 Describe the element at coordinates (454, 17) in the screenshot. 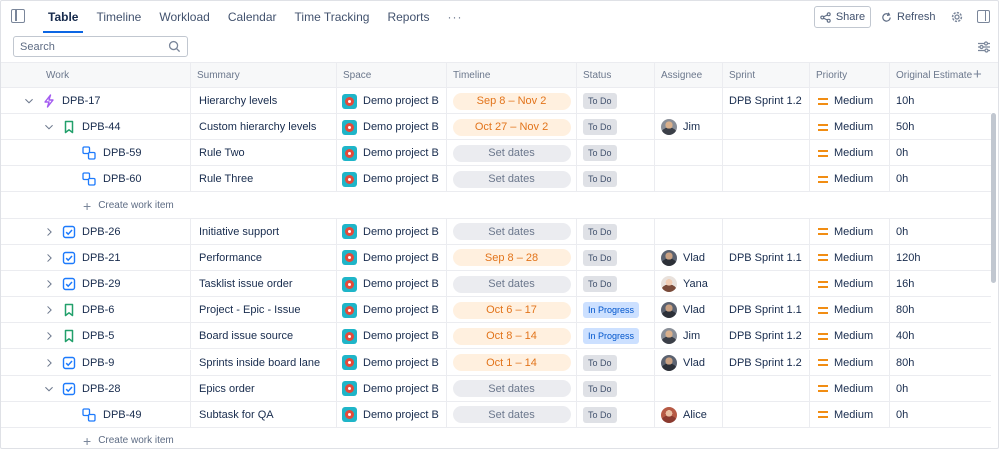

I see `tab-more-menu: ···` at that location.